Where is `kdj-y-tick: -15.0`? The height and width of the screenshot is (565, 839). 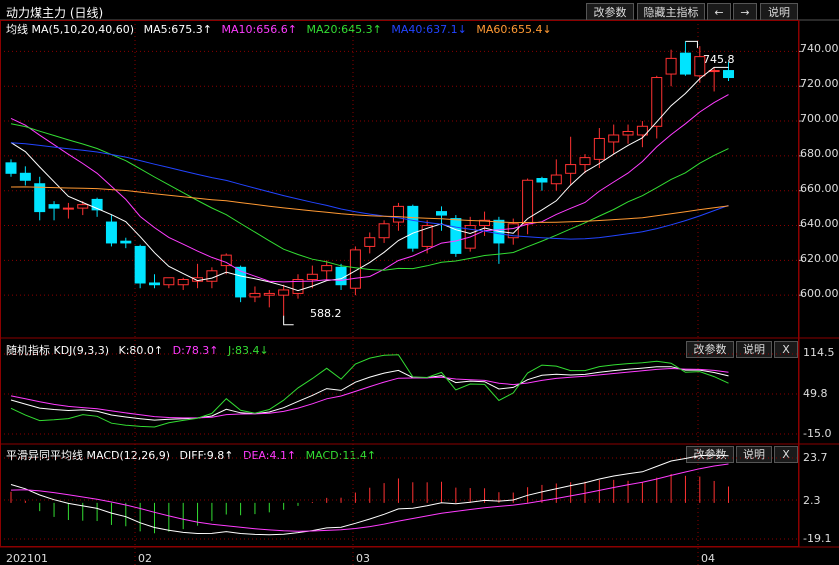
kdj-y-tick: -15.0 is located at coordinates (817, 433).